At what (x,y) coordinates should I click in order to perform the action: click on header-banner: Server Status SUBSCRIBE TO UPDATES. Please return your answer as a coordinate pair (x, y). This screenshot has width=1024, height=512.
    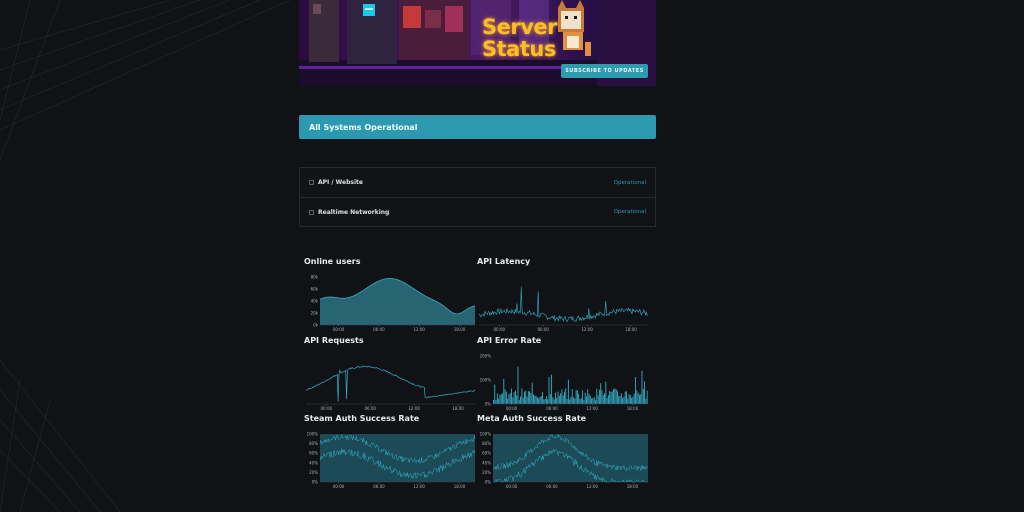
    Looking at the image, I should click on (477, 43).